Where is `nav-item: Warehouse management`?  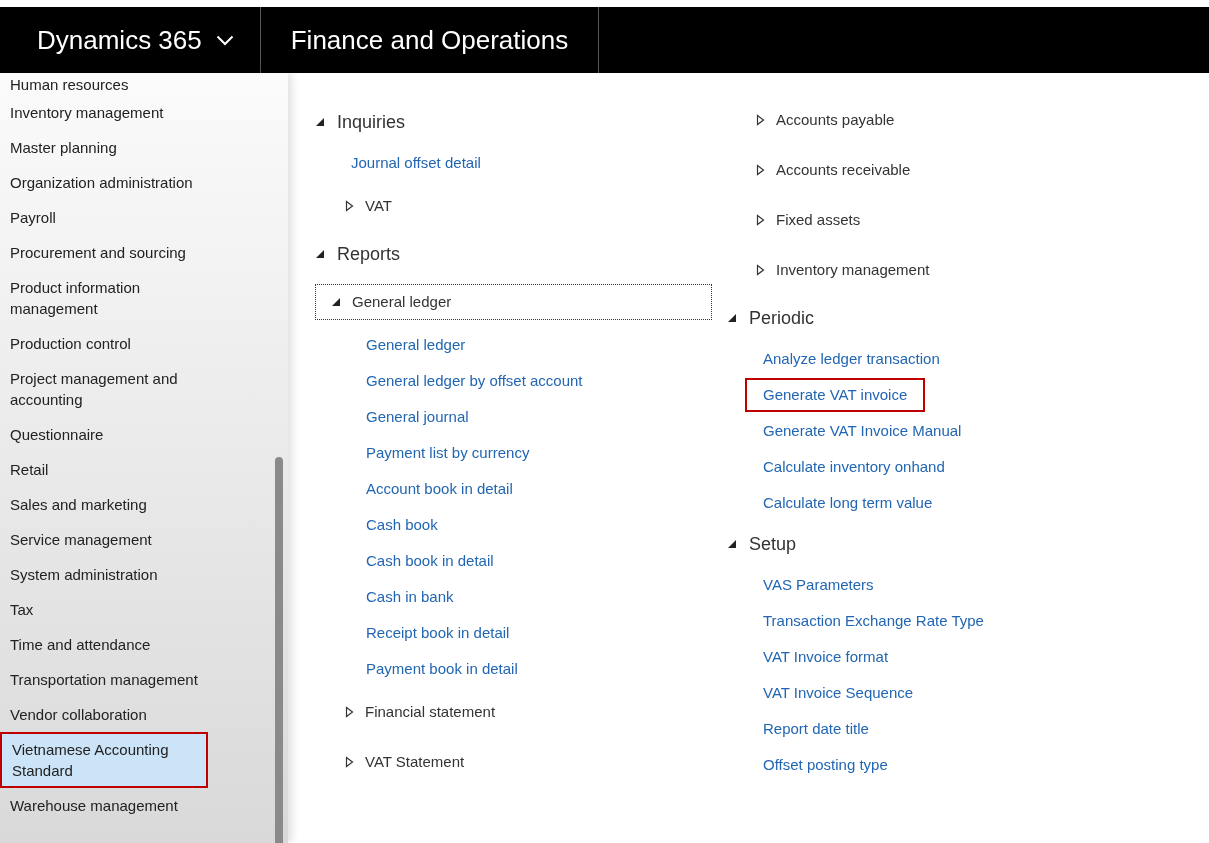 nav-item: Warehouse management is located at coordinates (128, 805).